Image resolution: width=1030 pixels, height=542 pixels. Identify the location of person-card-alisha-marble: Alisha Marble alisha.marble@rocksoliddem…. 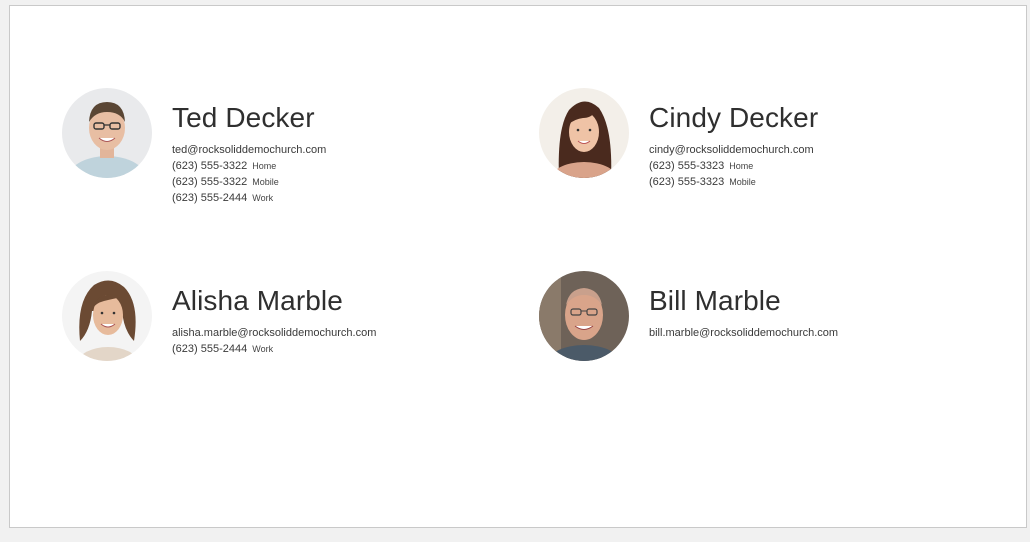
(219, 316).